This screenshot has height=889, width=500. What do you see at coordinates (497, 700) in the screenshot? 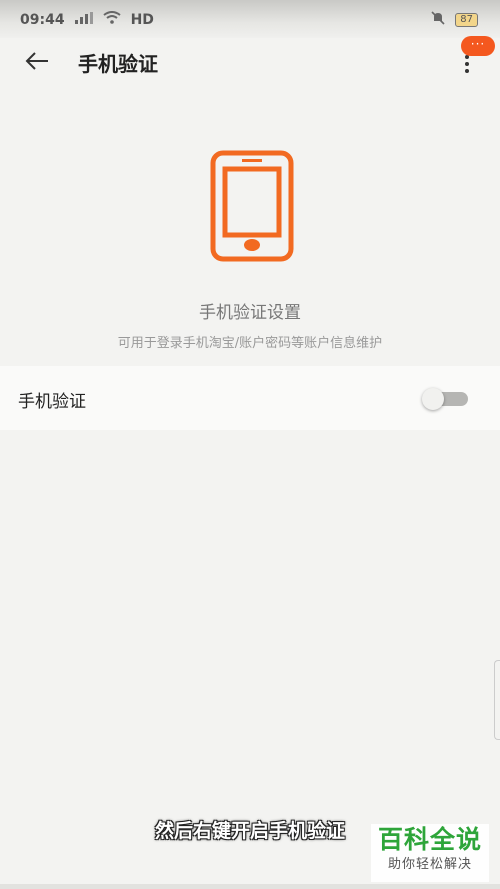
I see `edge-handle` at bounding box center [497, 700].